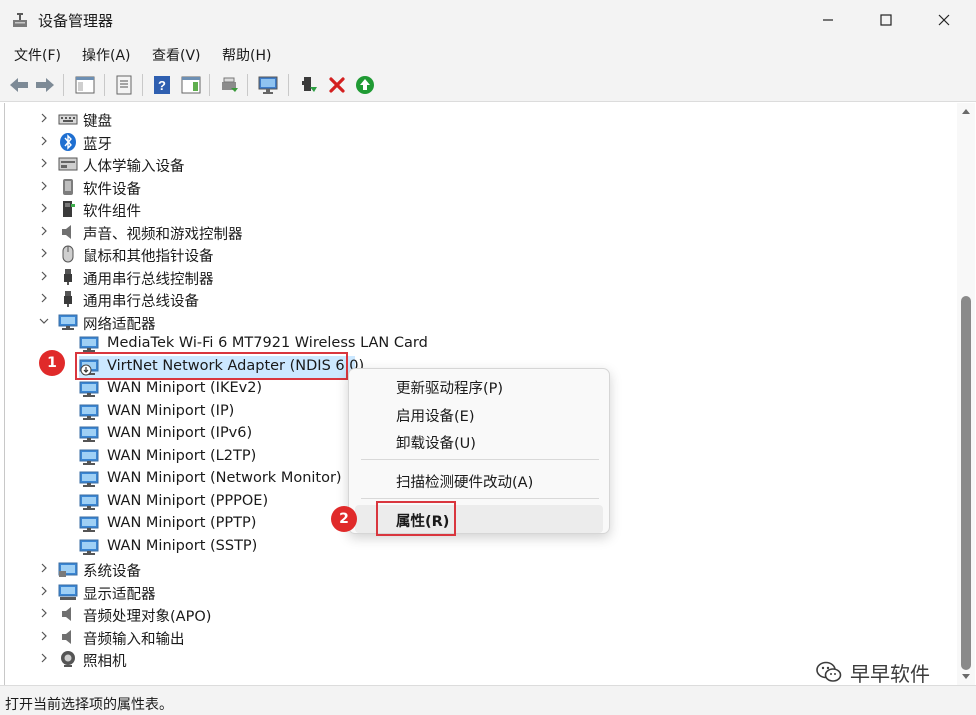 The width and height of the screenshot is (976, 715). I want to click on mouse-icon, so click(68, 254).